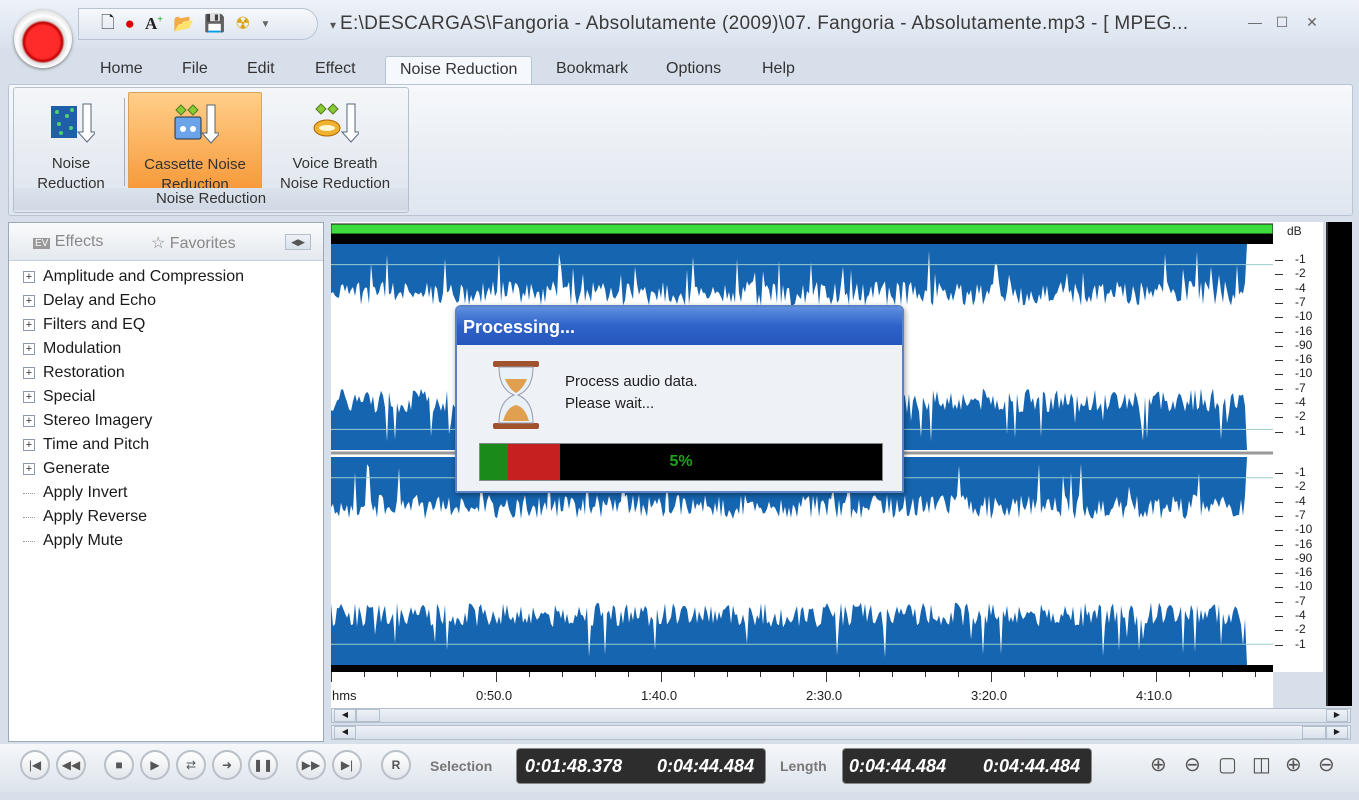 The image size is (1359, 800). I want to click on tab-file: File, so click(195, 70).